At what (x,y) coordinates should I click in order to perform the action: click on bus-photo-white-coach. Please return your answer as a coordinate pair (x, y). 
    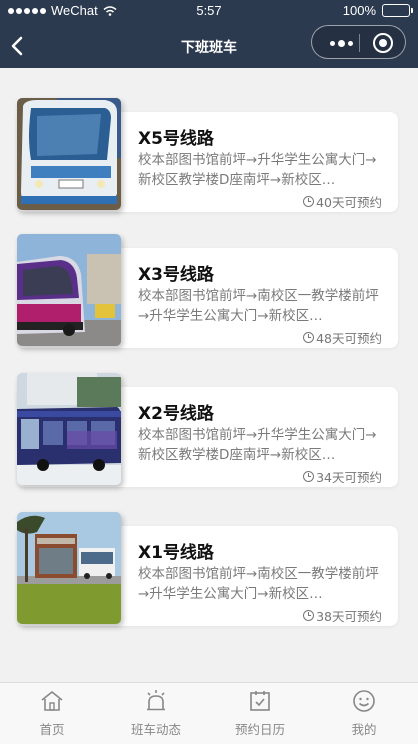
    Looking at the image, I should click on (69, 154).